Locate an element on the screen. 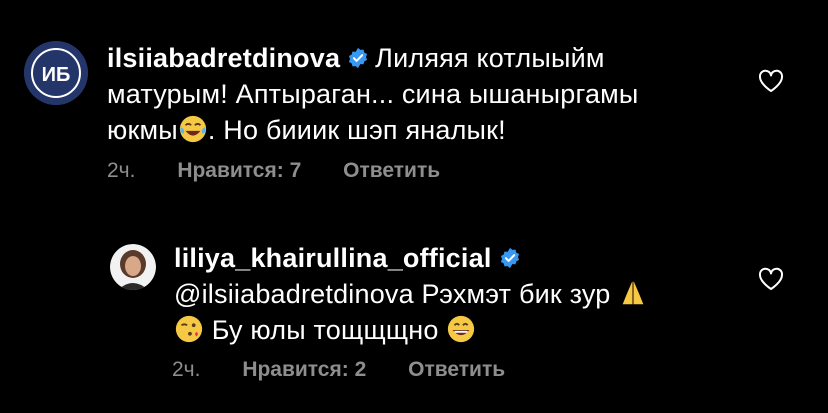 This screenshot has height=413, width=828. username: ilsiiabadretdinova is located at coordinates (223, 58).